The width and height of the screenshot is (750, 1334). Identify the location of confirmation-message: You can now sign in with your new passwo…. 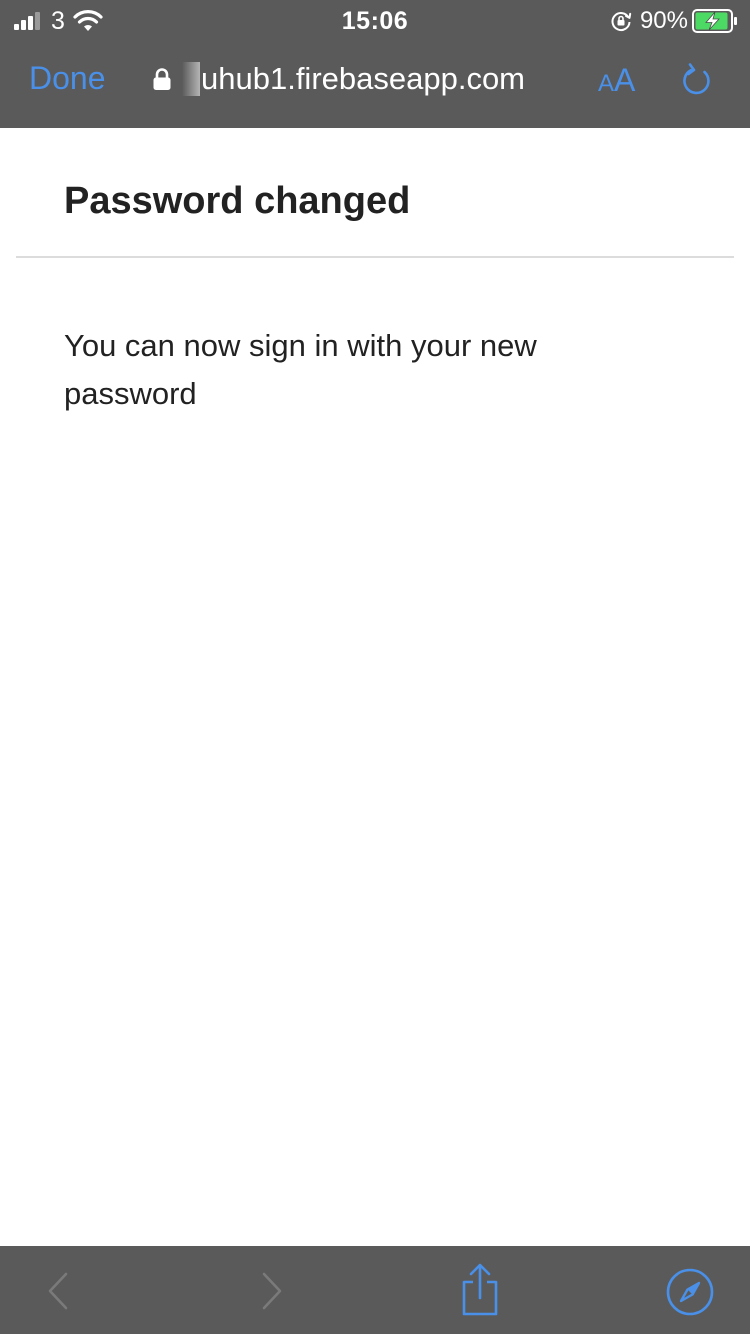
(300, 369).